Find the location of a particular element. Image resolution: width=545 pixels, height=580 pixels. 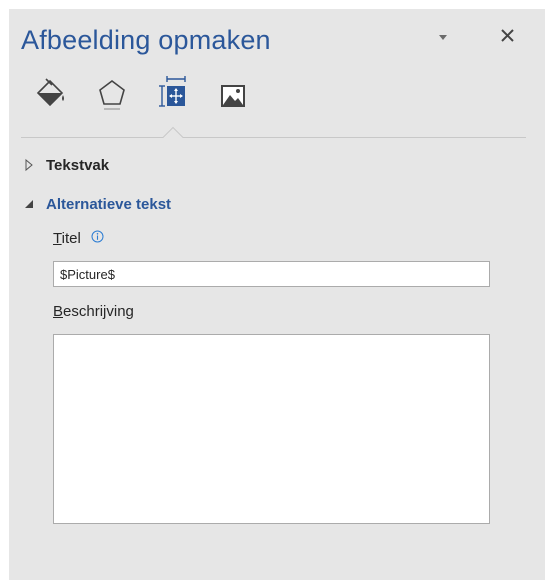

pane-options-button is located at coordinates (443, 38).